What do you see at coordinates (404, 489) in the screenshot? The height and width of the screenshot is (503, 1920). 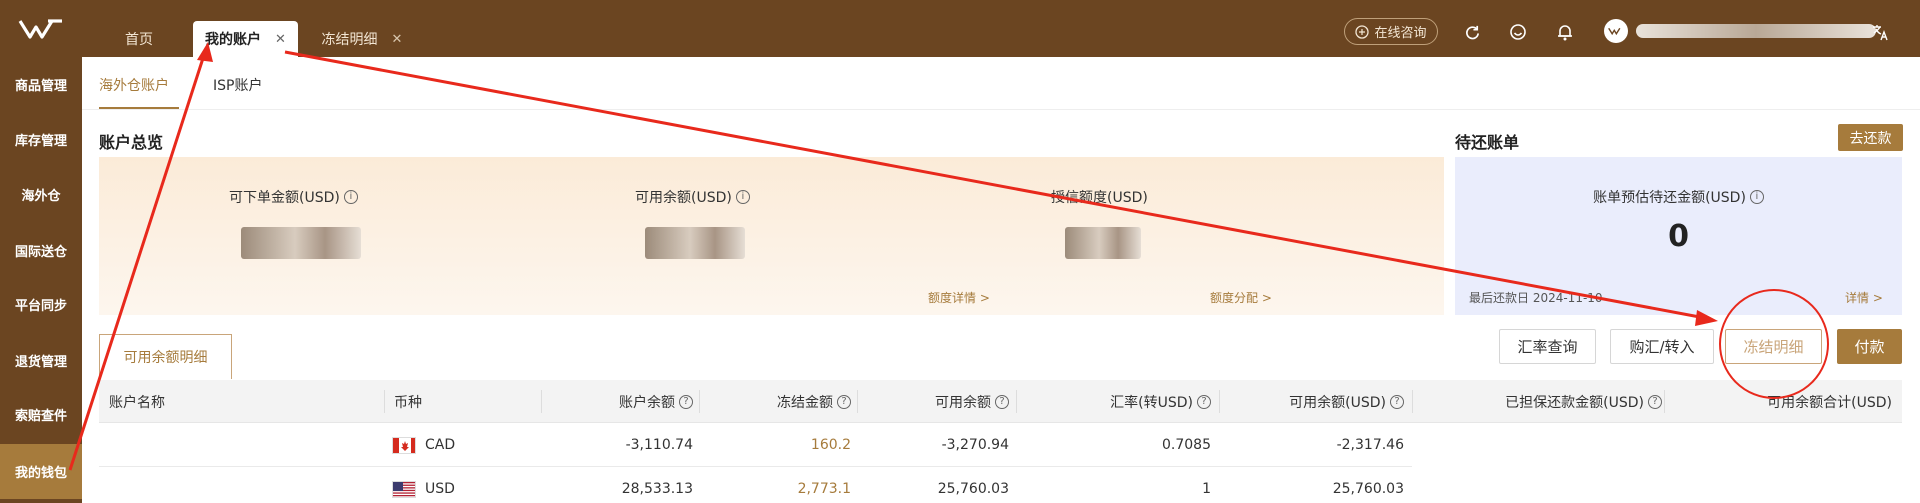 I see `usa-flag-icon` at bounding box center [404, 489].